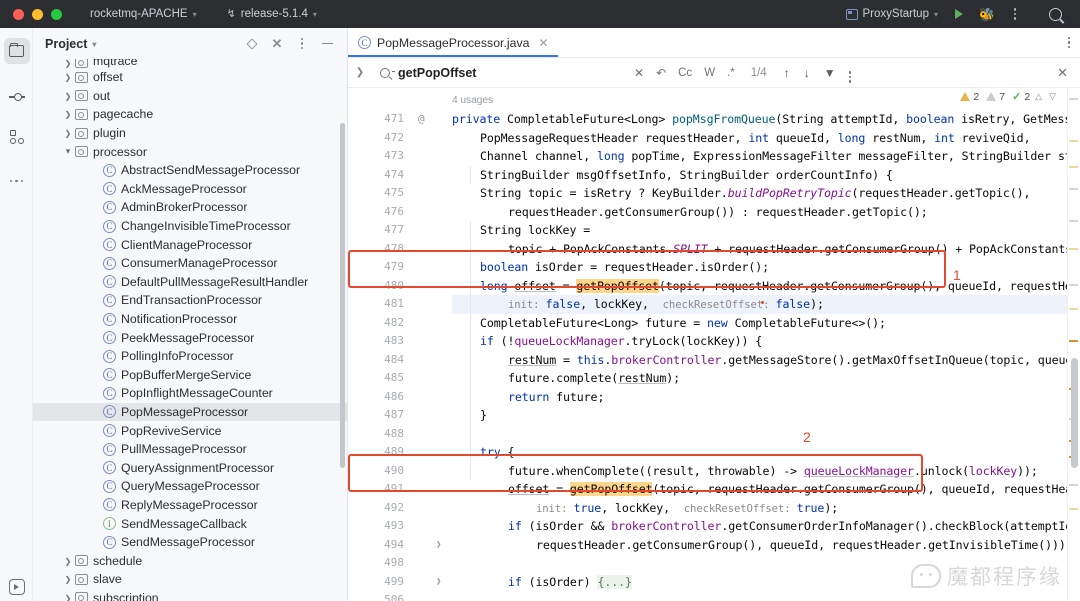  I want to click on find-more-options-button, so click(850, 73).